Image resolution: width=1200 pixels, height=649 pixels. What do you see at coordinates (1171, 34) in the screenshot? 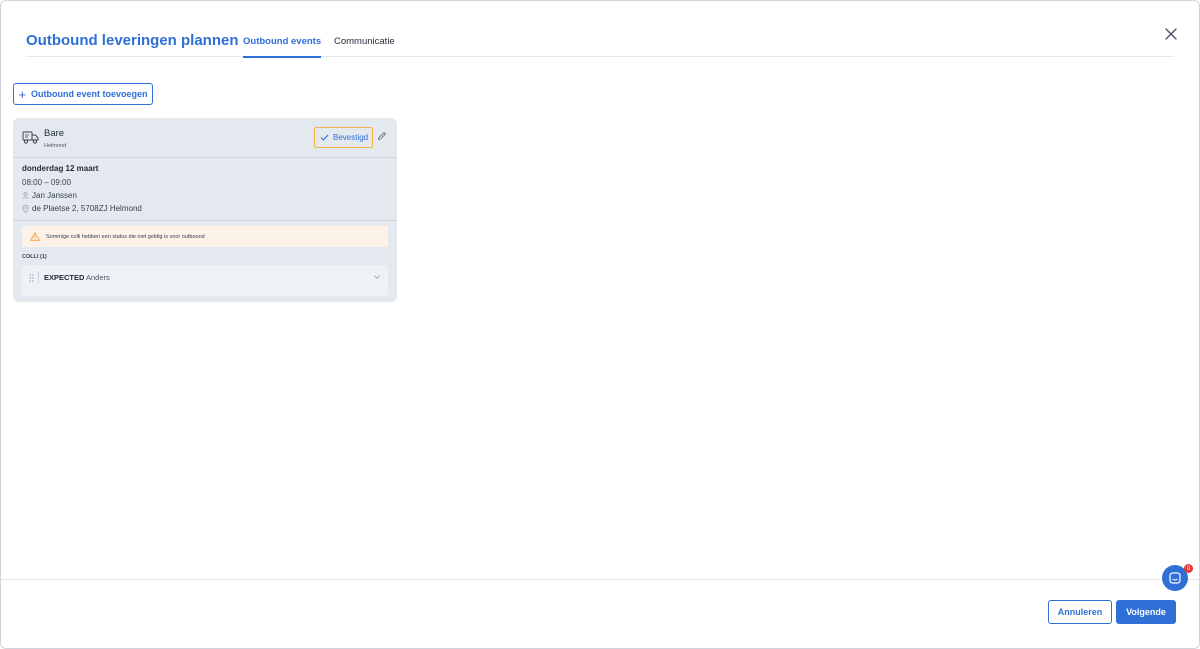
I see `close-icon` at bounding box center [1171, 34].